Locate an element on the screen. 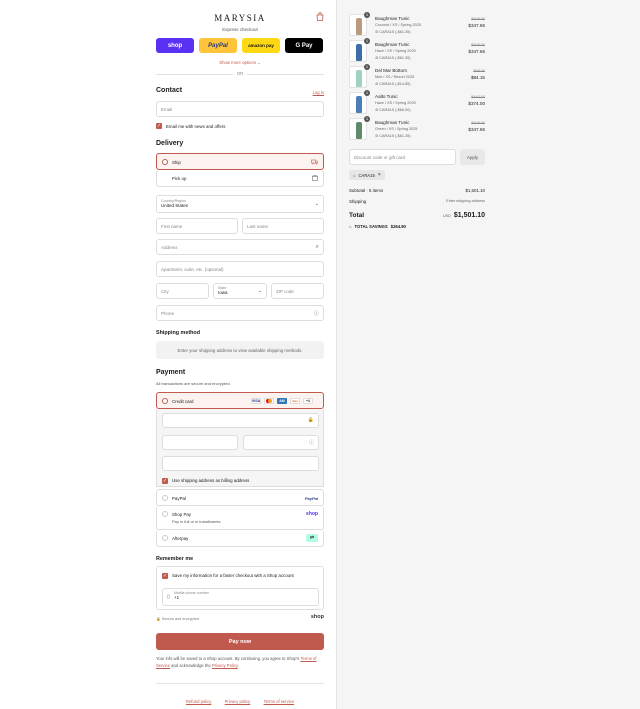  afterpay-radio is located at coordinates (165, 538).